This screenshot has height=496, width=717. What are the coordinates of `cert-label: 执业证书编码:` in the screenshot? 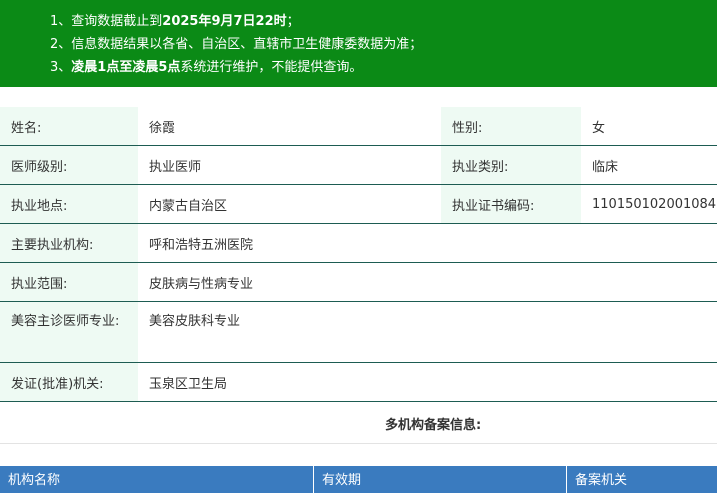 It's located at (511, 204).